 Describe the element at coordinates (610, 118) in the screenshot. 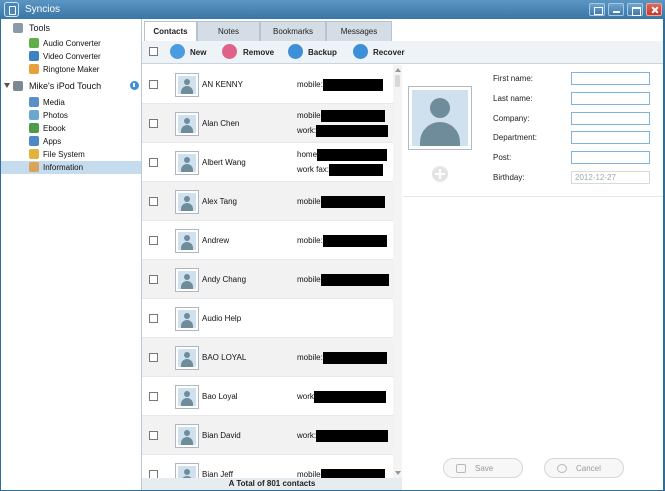

I see `company-field` at that location.